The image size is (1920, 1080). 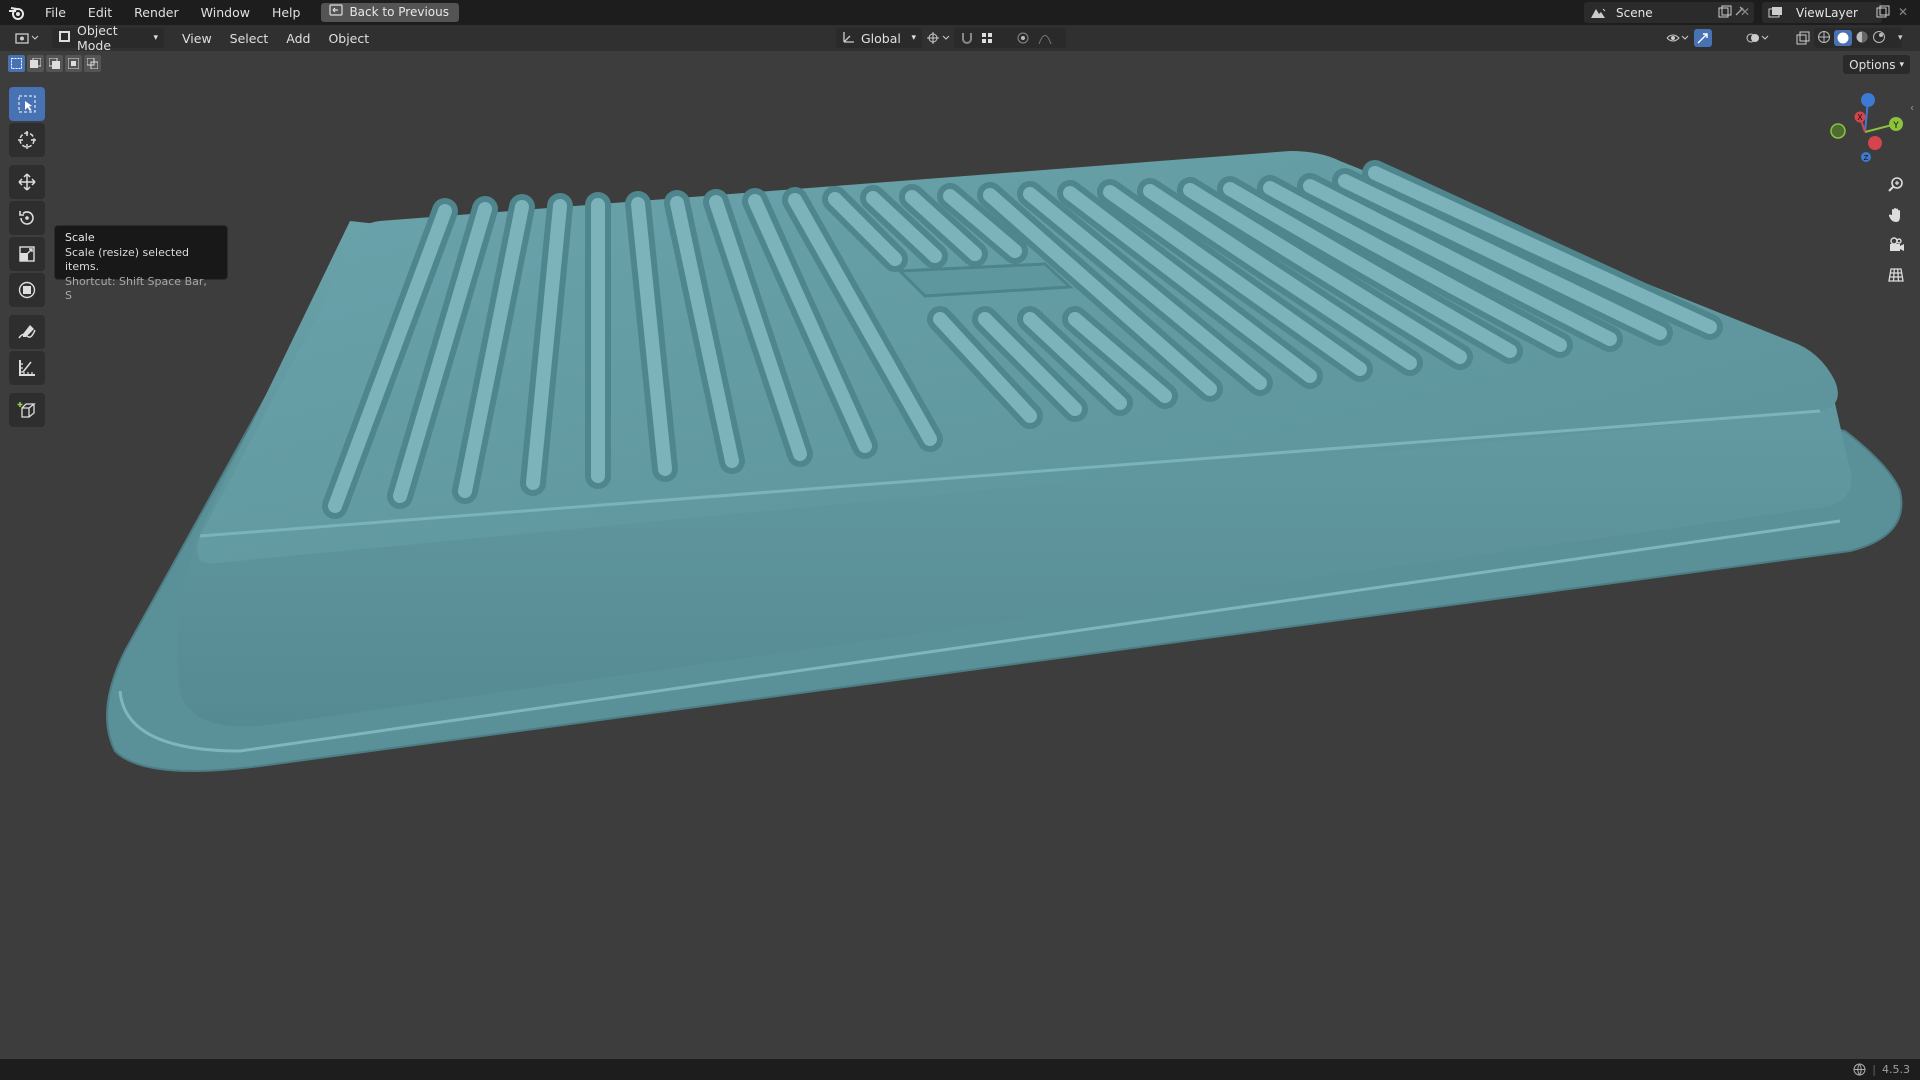 I want to click on proportional-editing-toggle, so click(x=1038, y=38).